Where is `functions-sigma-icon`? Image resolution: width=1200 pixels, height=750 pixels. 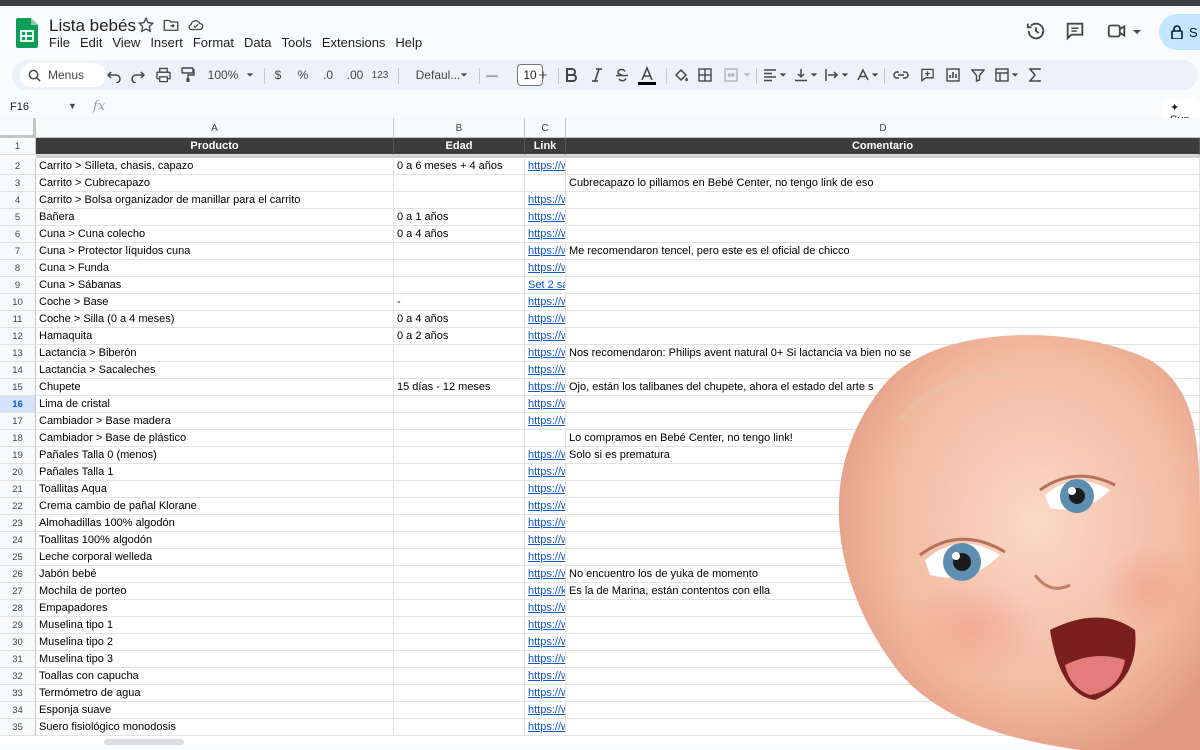
functions-sigma-icon is located at coordinates (1035, 75).